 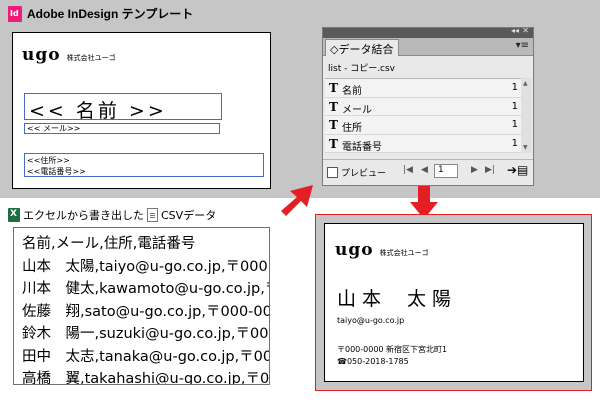 I want to click on document-icon, so click(x=152, y=215).